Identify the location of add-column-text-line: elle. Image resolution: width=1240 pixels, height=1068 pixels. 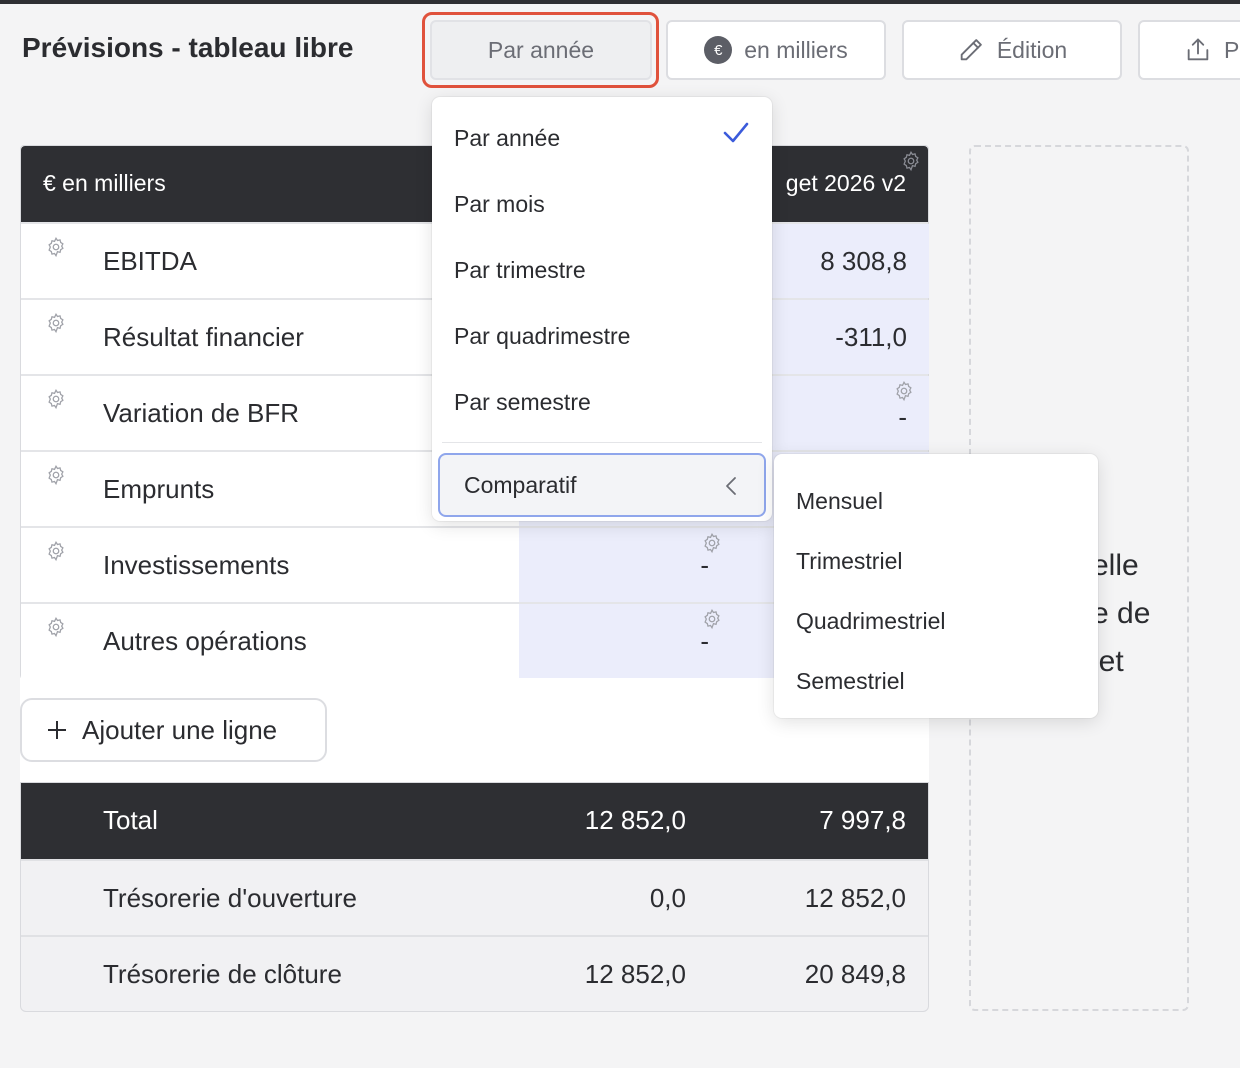
(1115, 565).